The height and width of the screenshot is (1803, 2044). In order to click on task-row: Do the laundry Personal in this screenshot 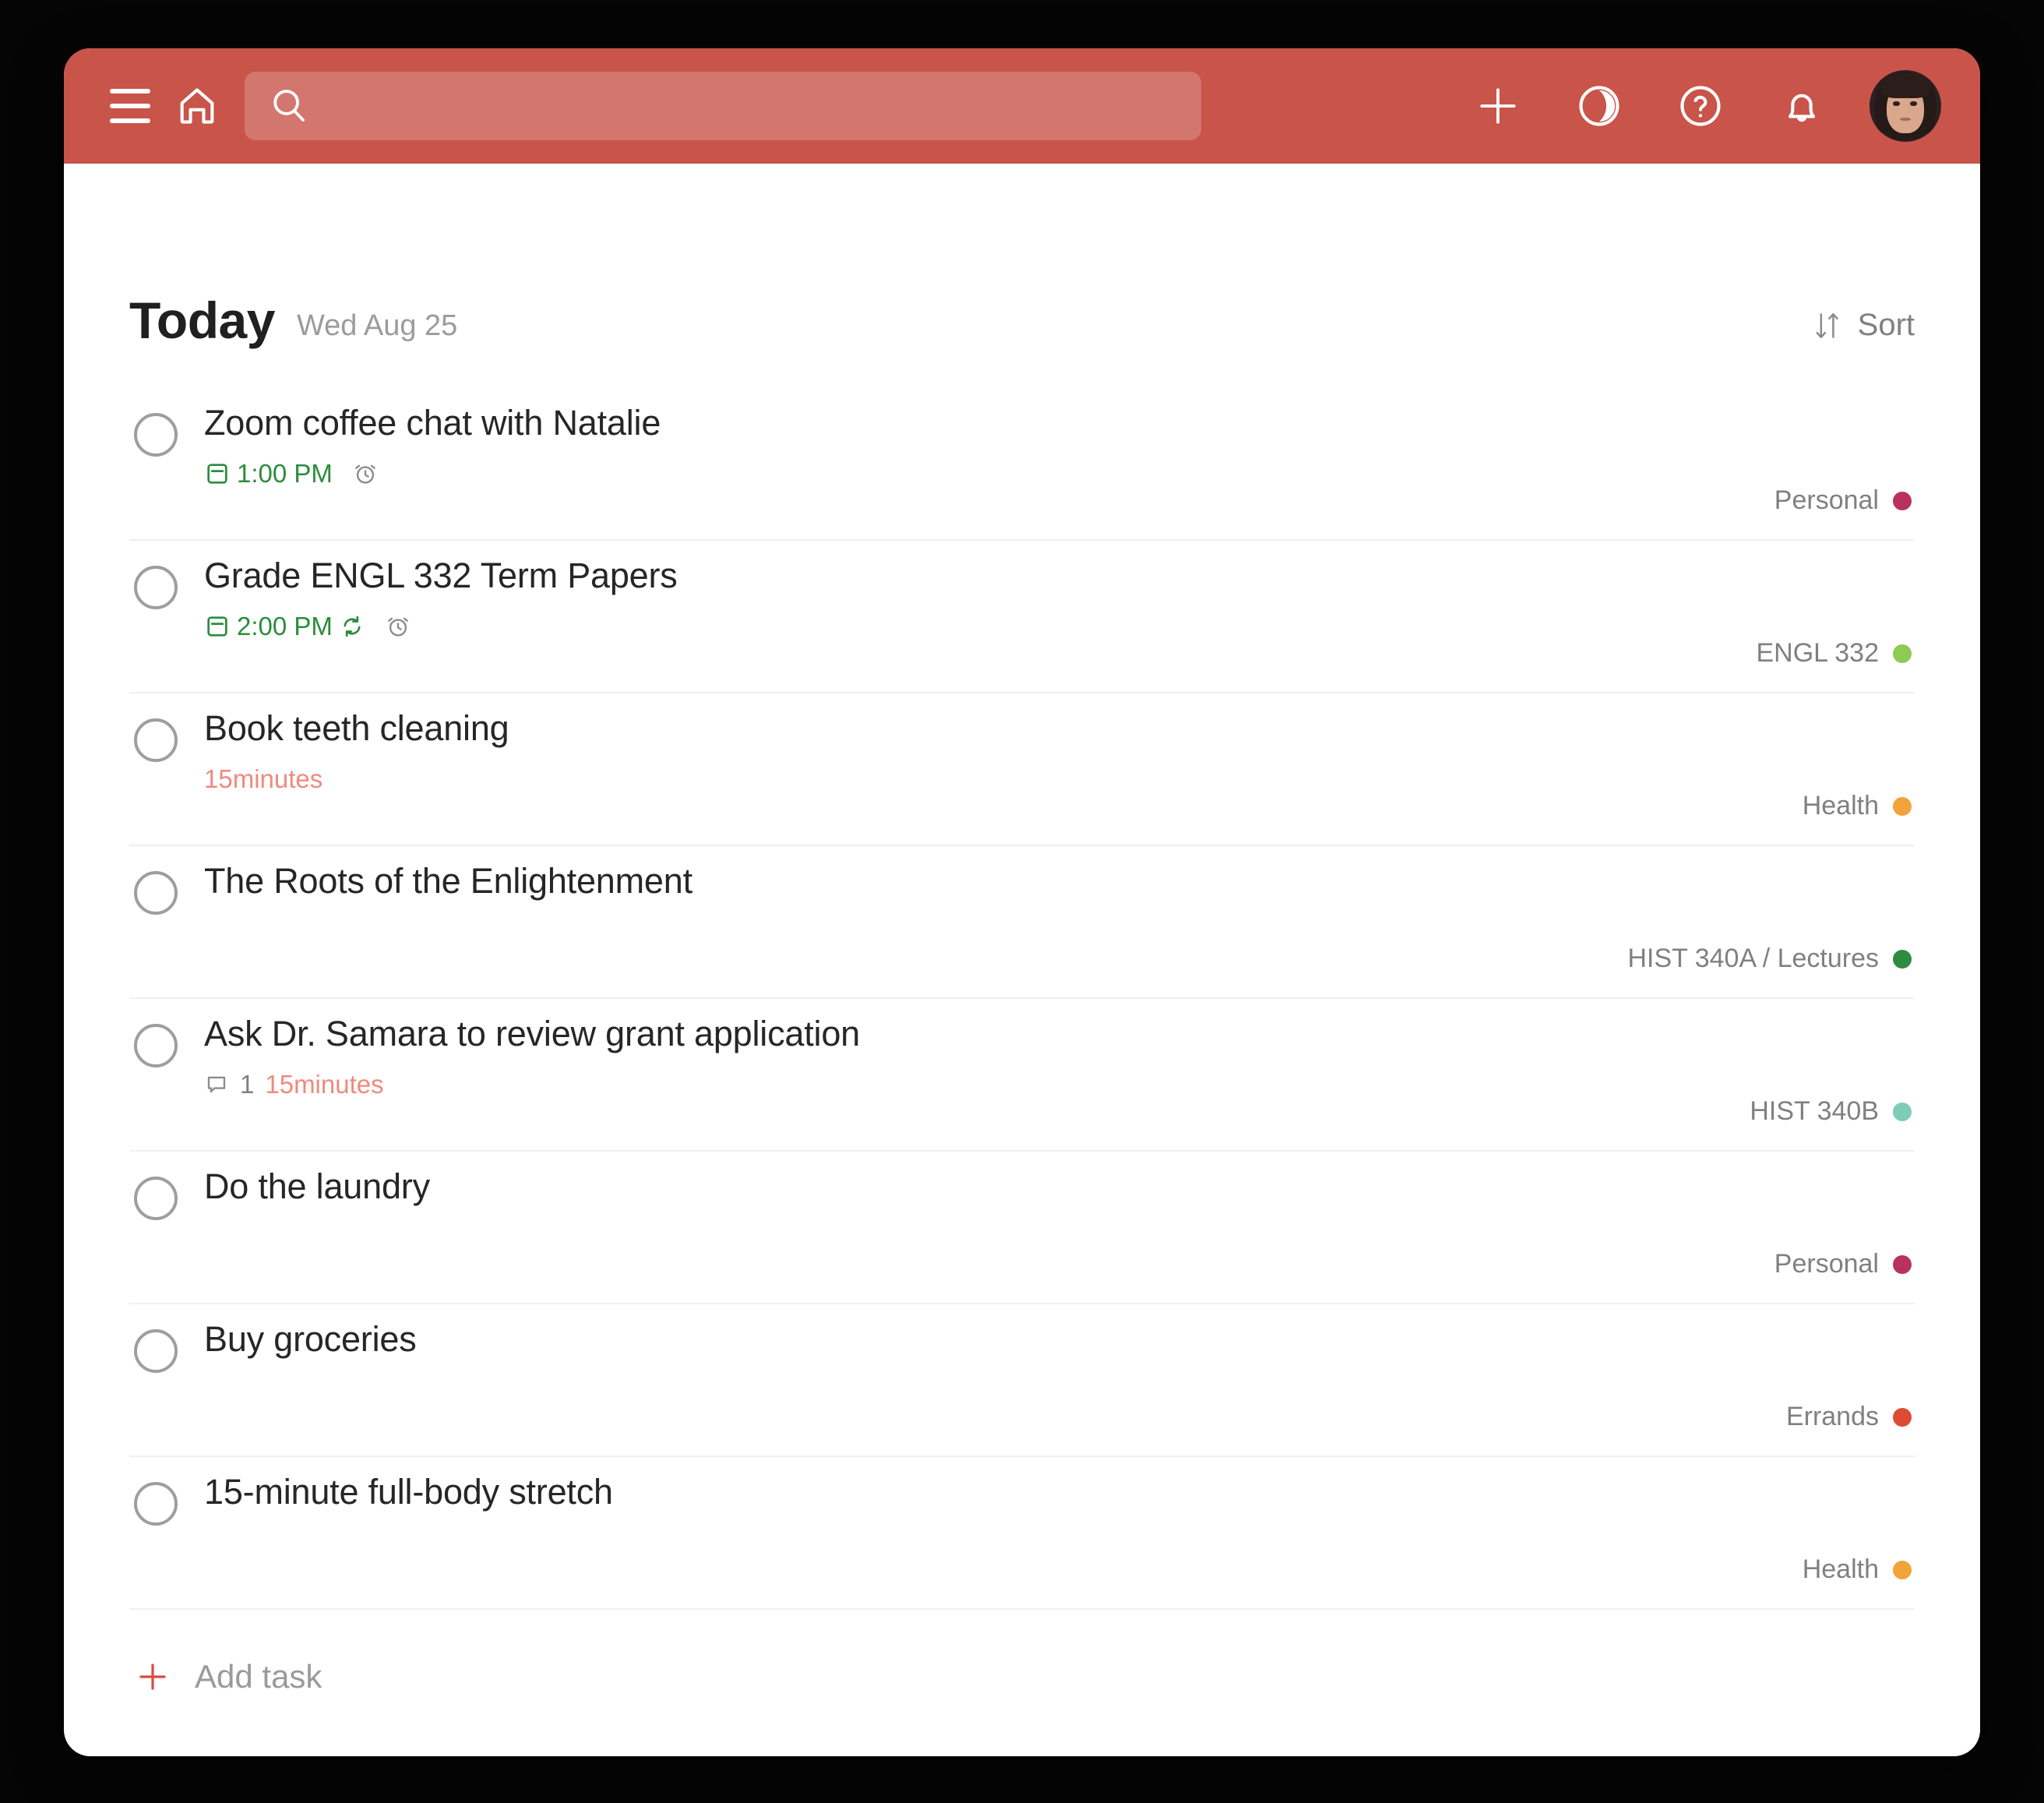, I will do `click(1022, 1228)`.